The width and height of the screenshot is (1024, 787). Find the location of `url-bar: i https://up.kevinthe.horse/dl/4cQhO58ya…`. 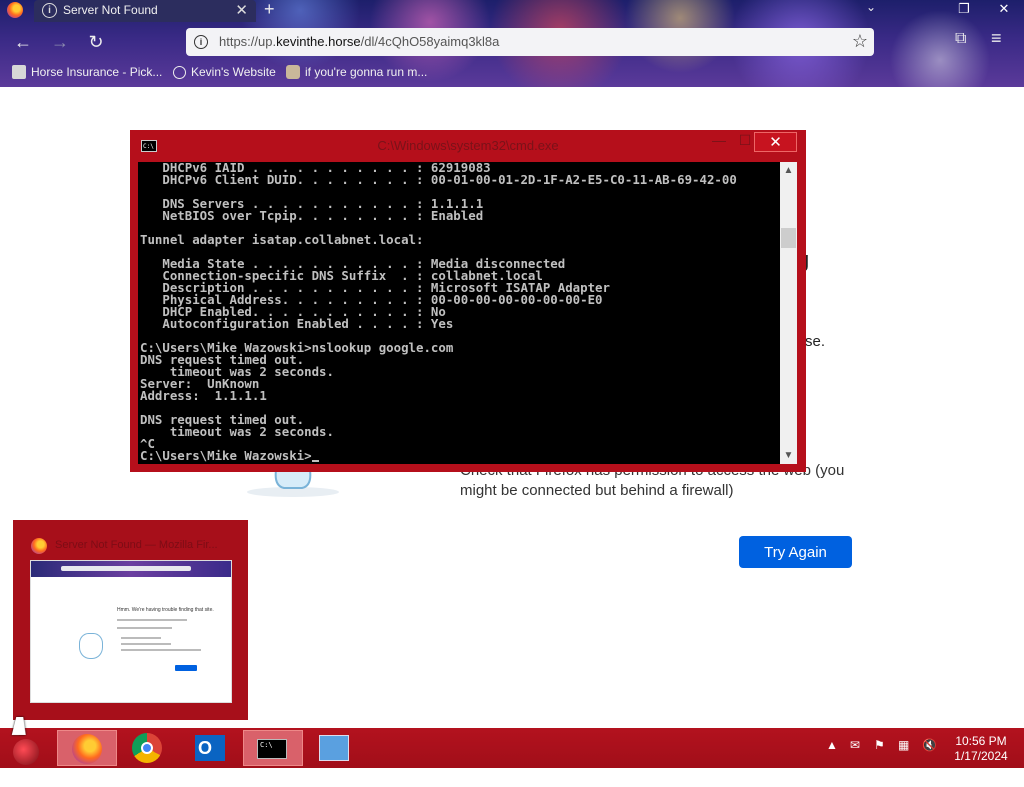

url-bar: i https://up.kevinthe.horse/dl/4cQhO58ya… is located at coordinates (530, 42).